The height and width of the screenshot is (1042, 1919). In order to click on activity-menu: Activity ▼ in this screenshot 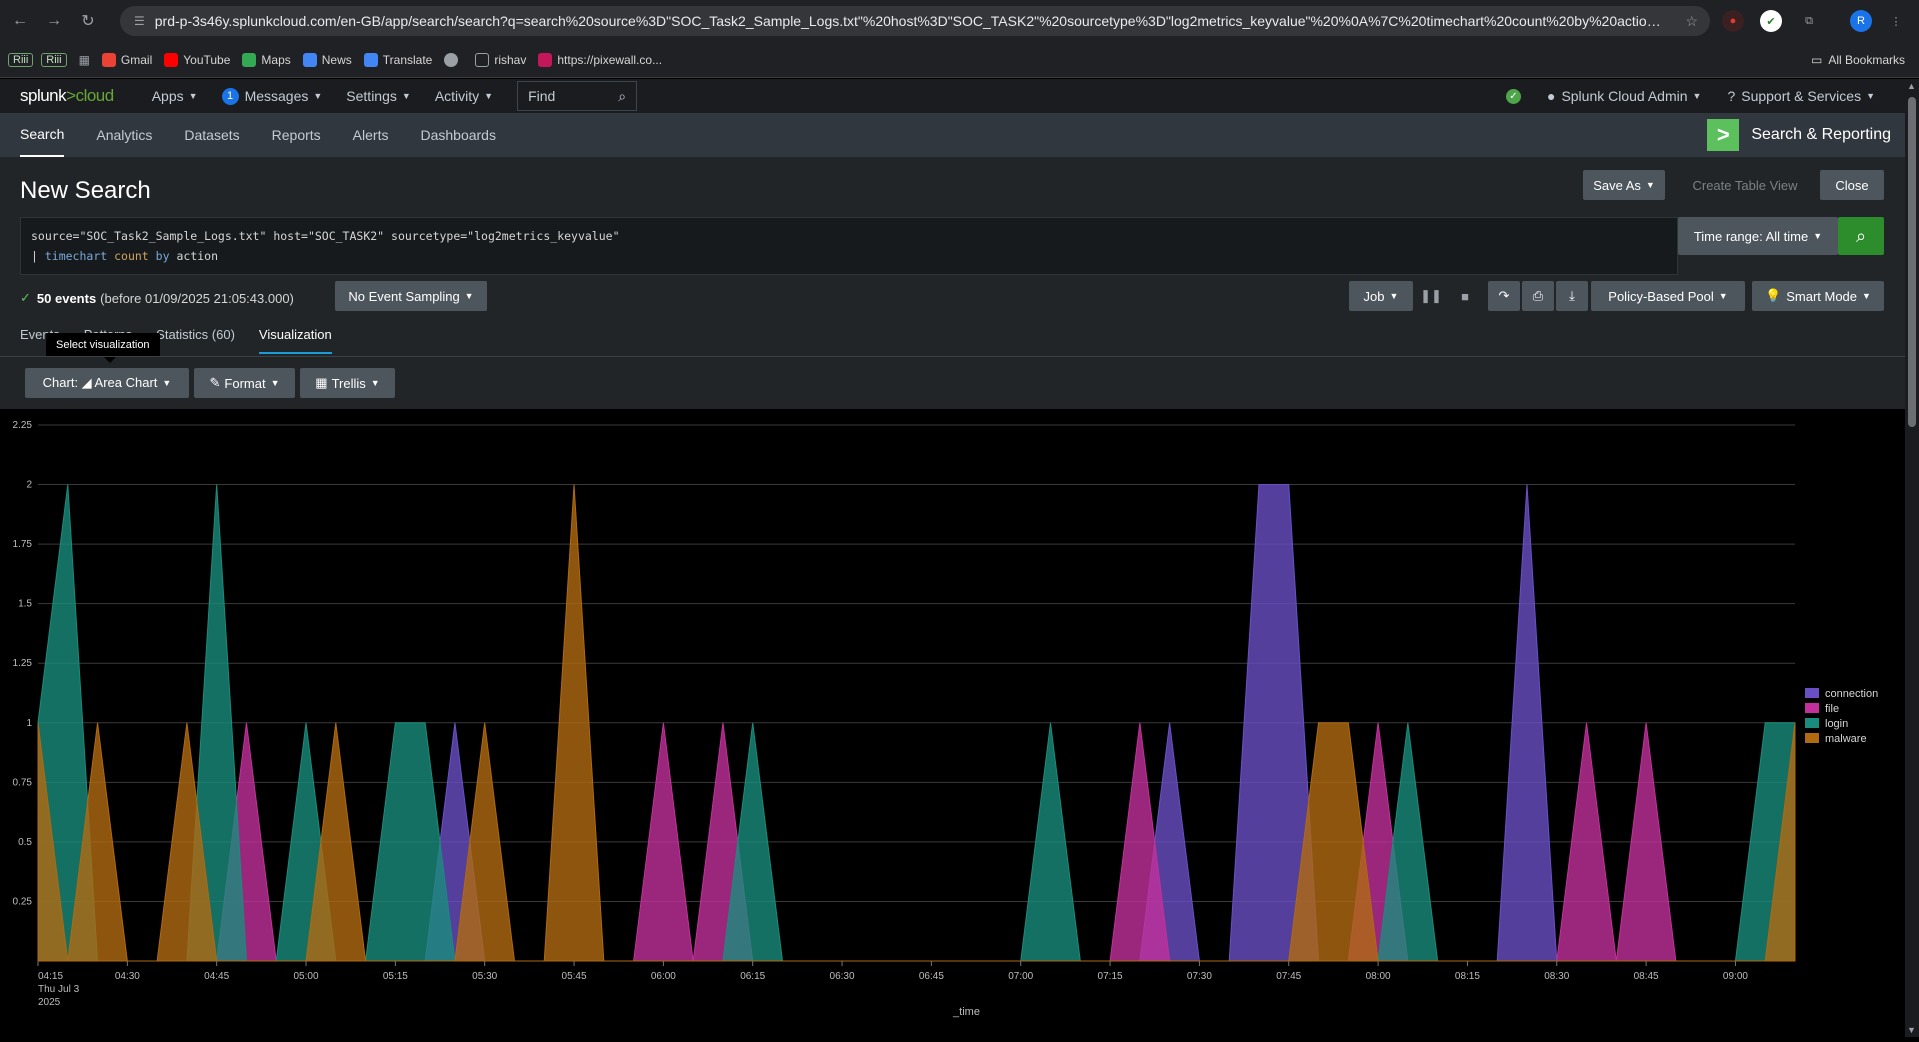, I will do `click(464, 96)`.